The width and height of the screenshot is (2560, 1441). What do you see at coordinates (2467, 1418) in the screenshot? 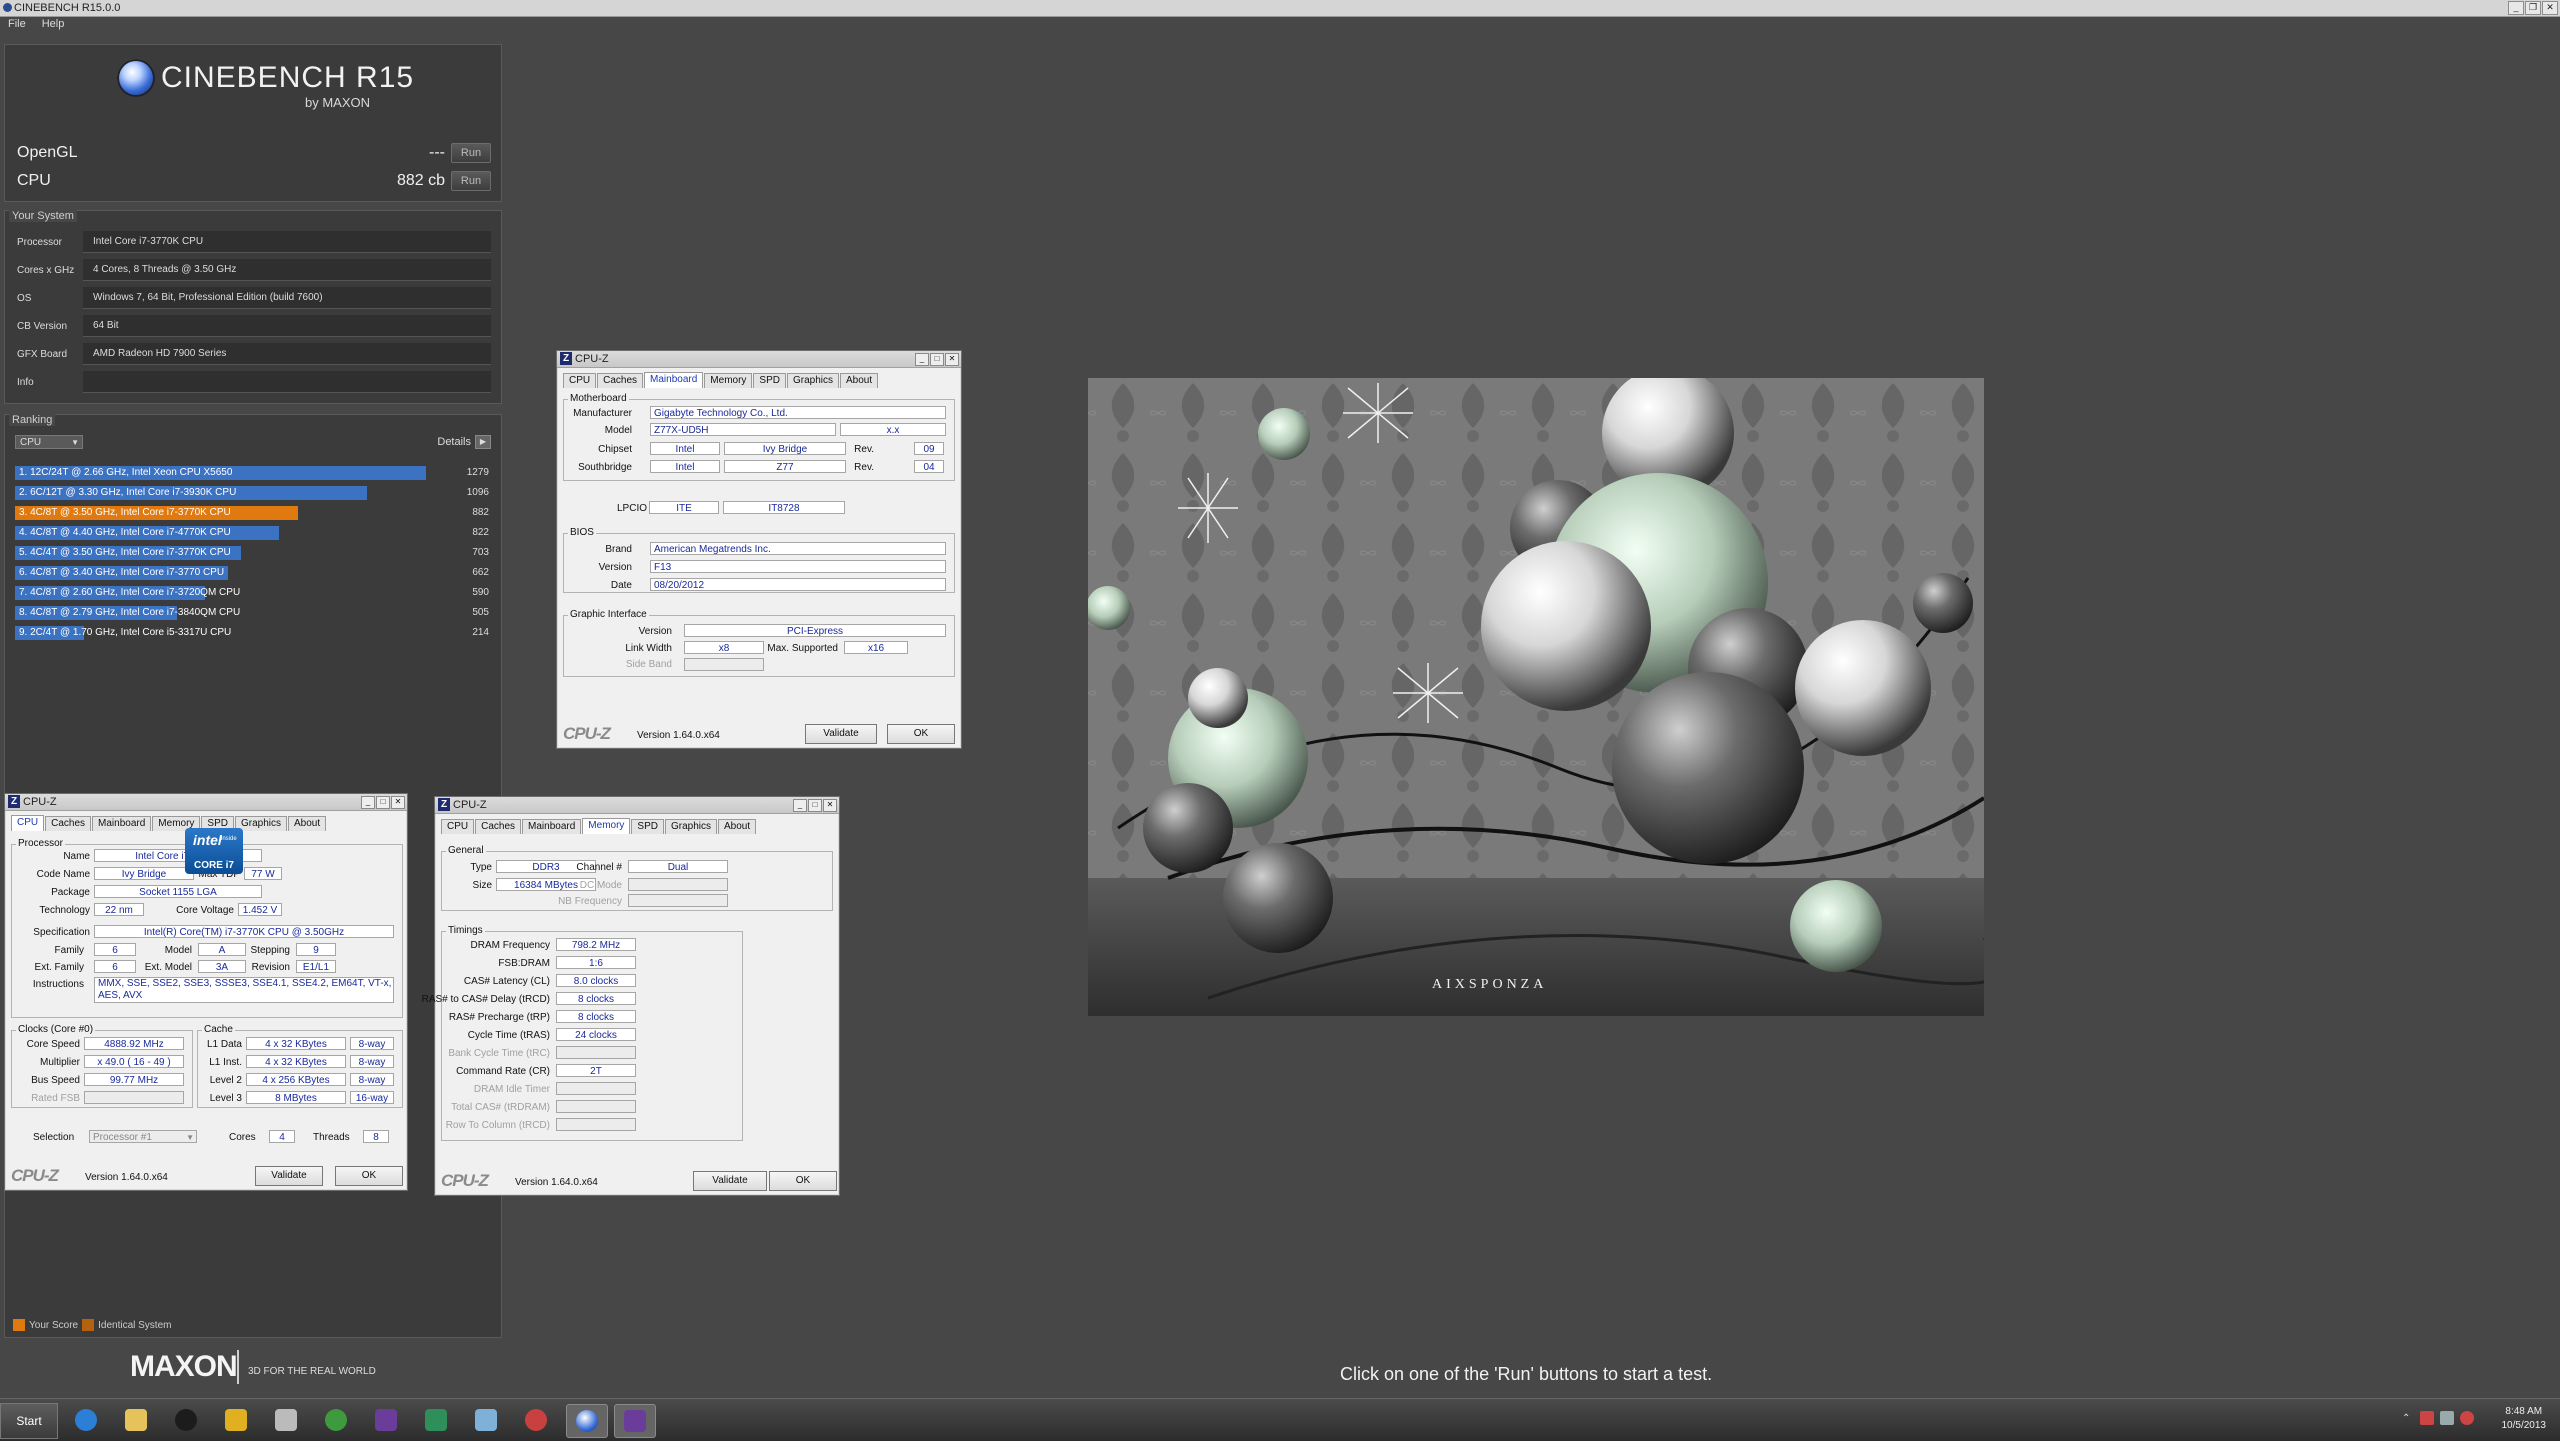
I see `volume-icon` at bounding box center [2467, 1418].